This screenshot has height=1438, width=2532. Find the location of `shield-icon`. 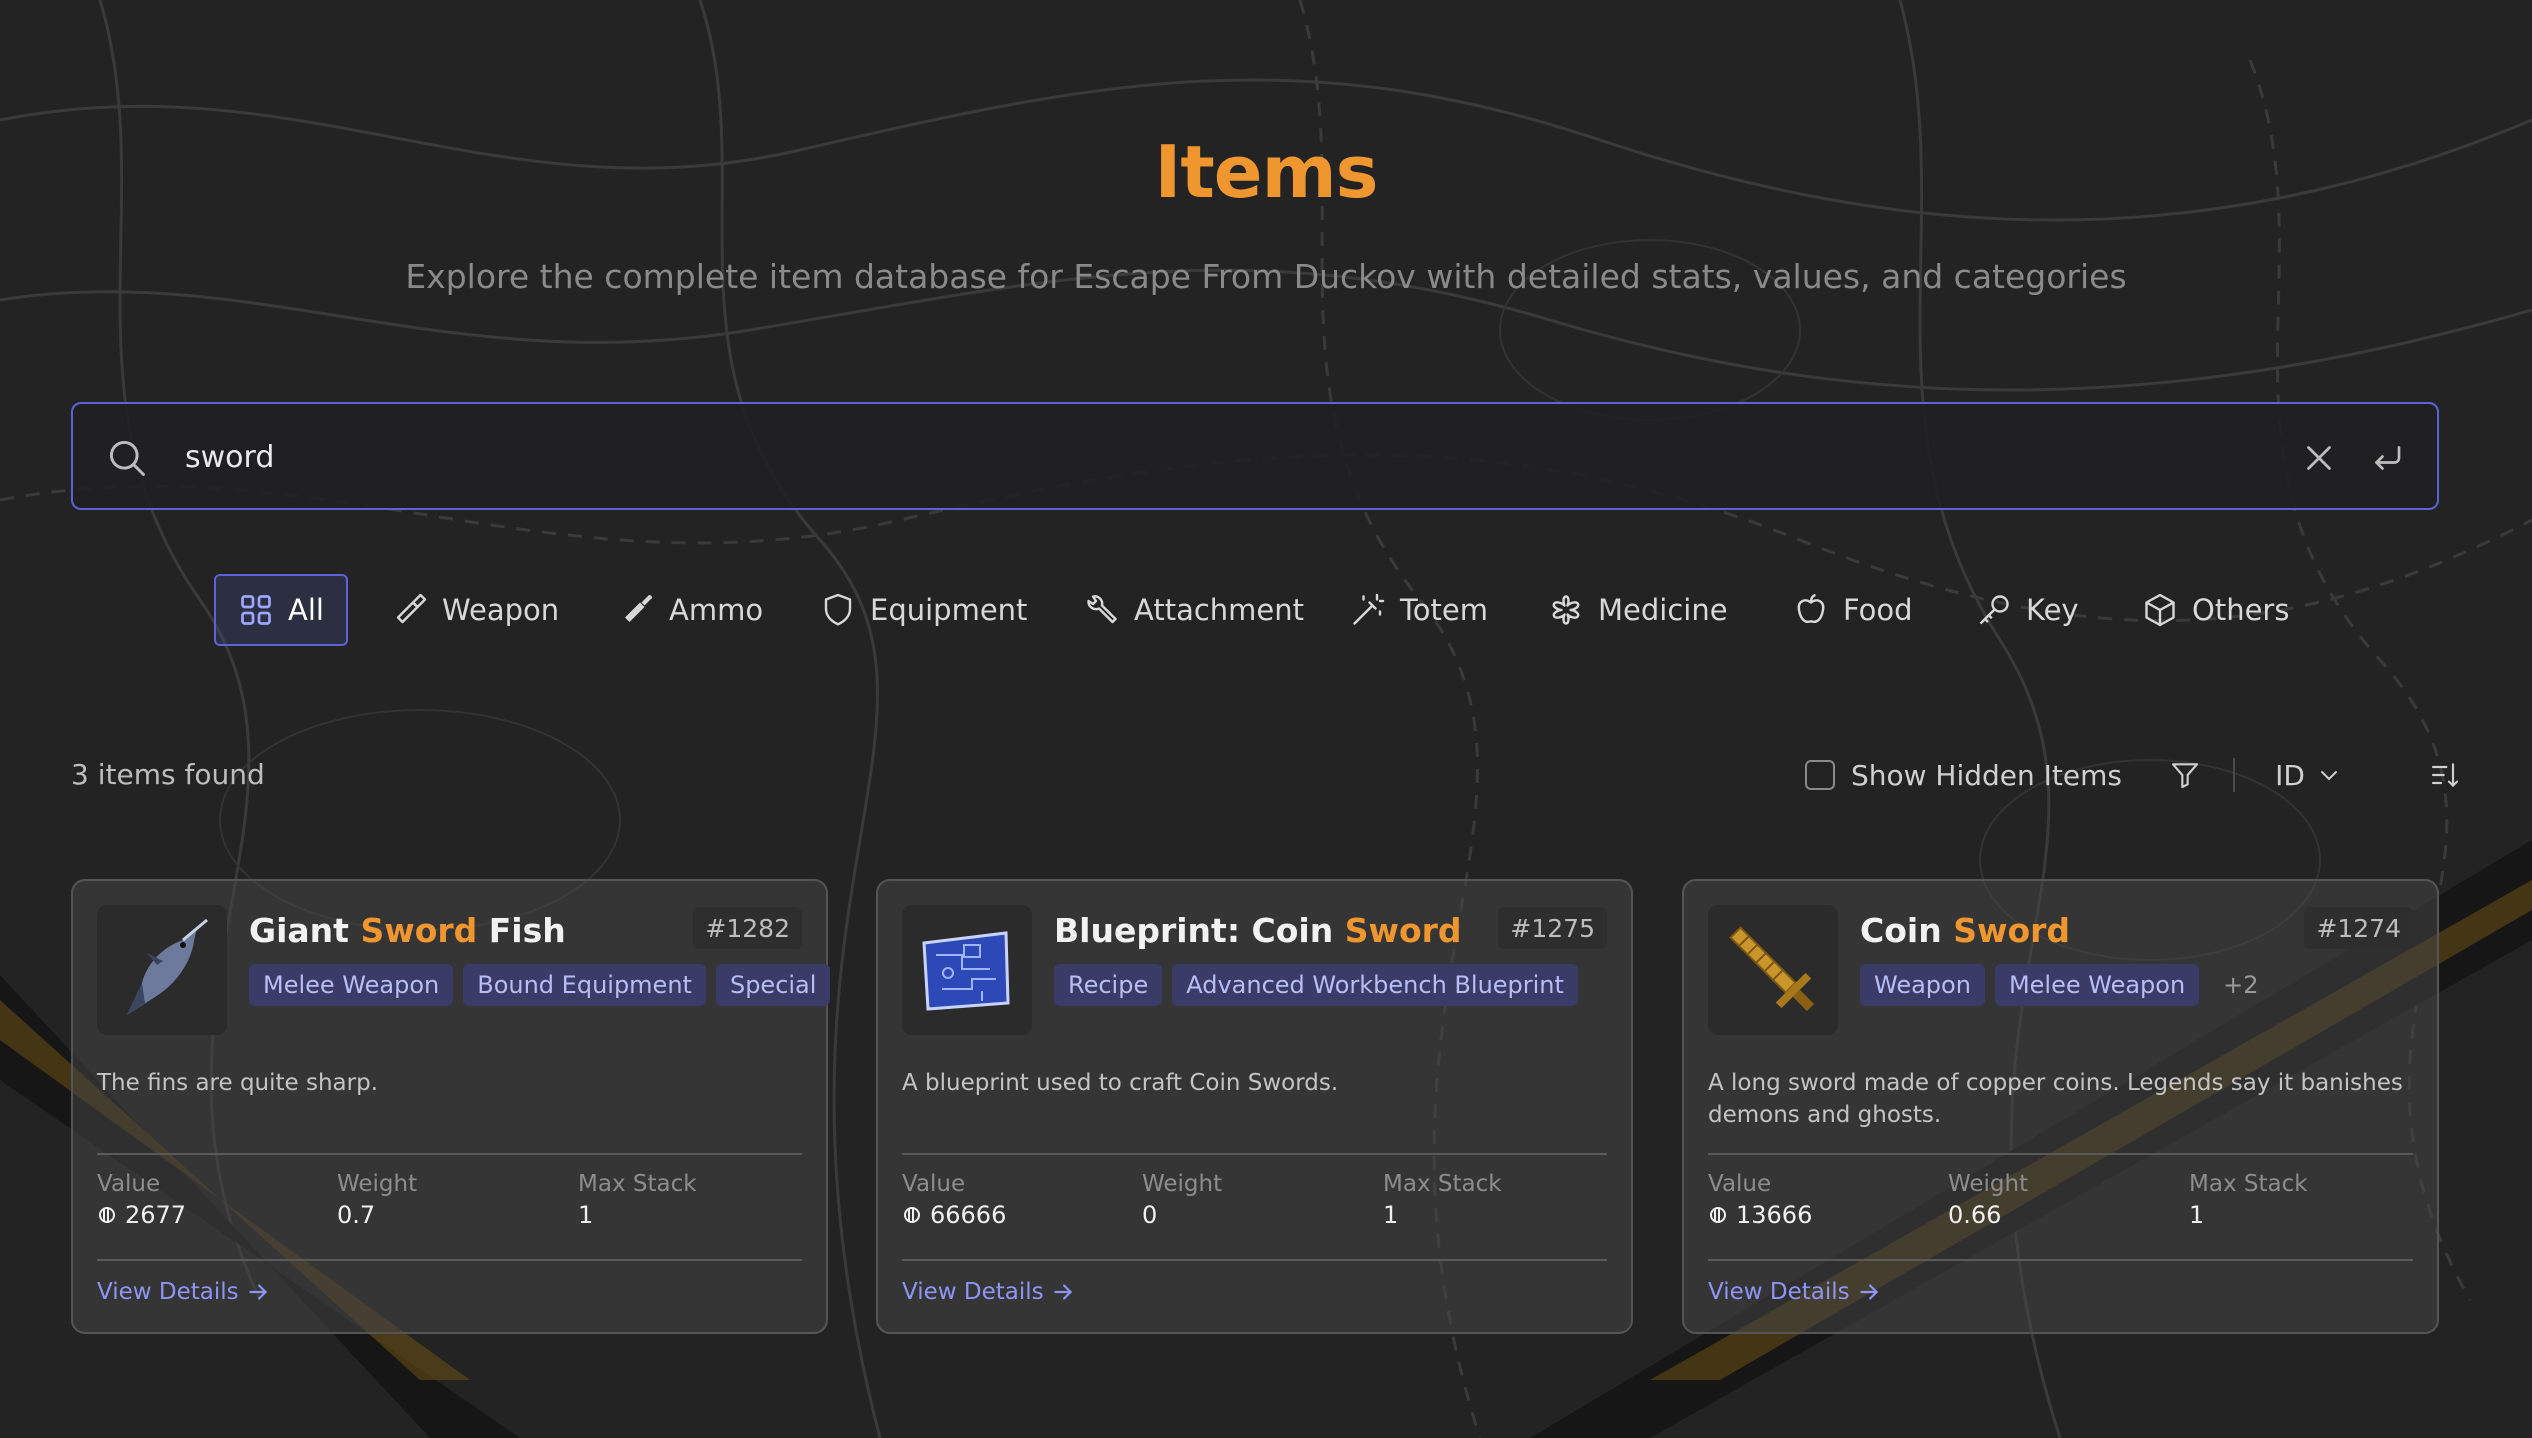

shield-icon is located at coordinates (838, 609).